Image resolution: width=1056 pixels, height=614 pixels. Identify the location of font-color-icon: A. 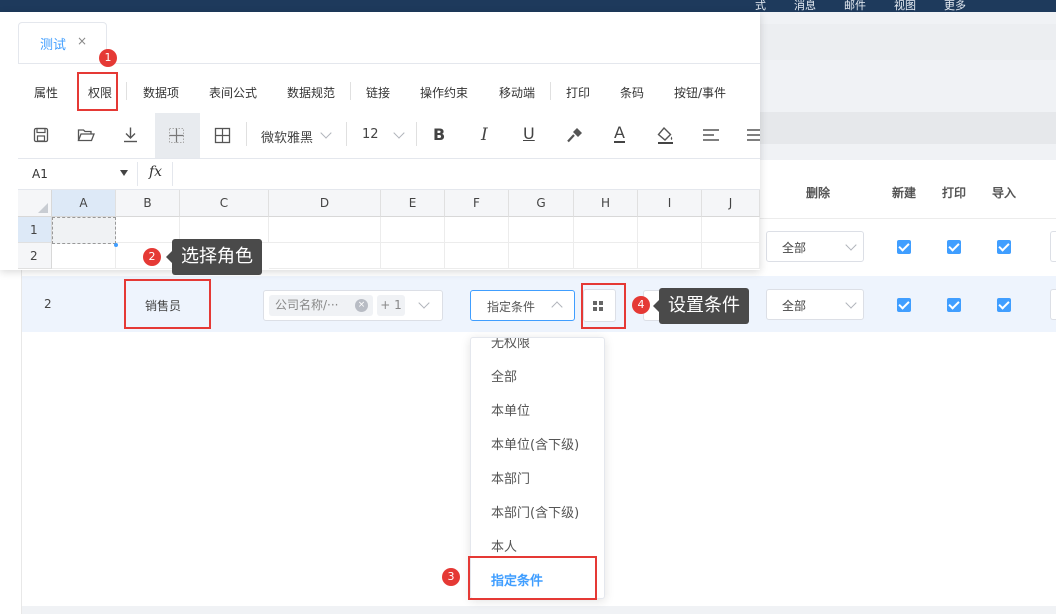
(619, 134).